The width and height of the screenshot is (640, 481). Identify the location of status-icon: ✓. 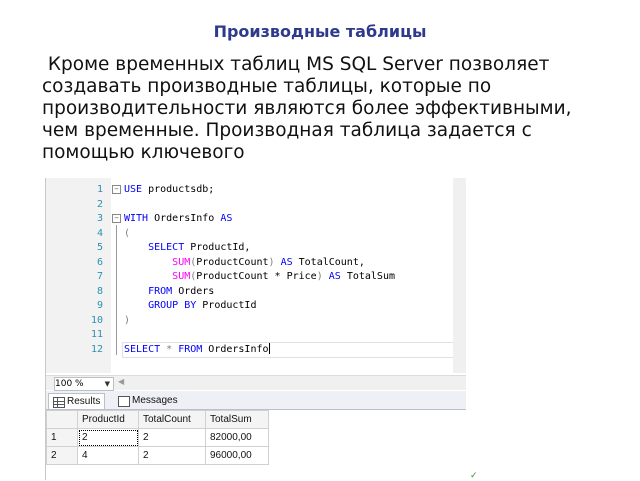
(474, 475).